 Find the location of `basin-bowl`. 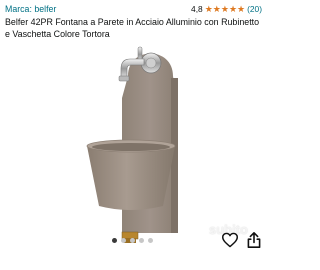

basin-bowl is located at coordinates (131, 178).